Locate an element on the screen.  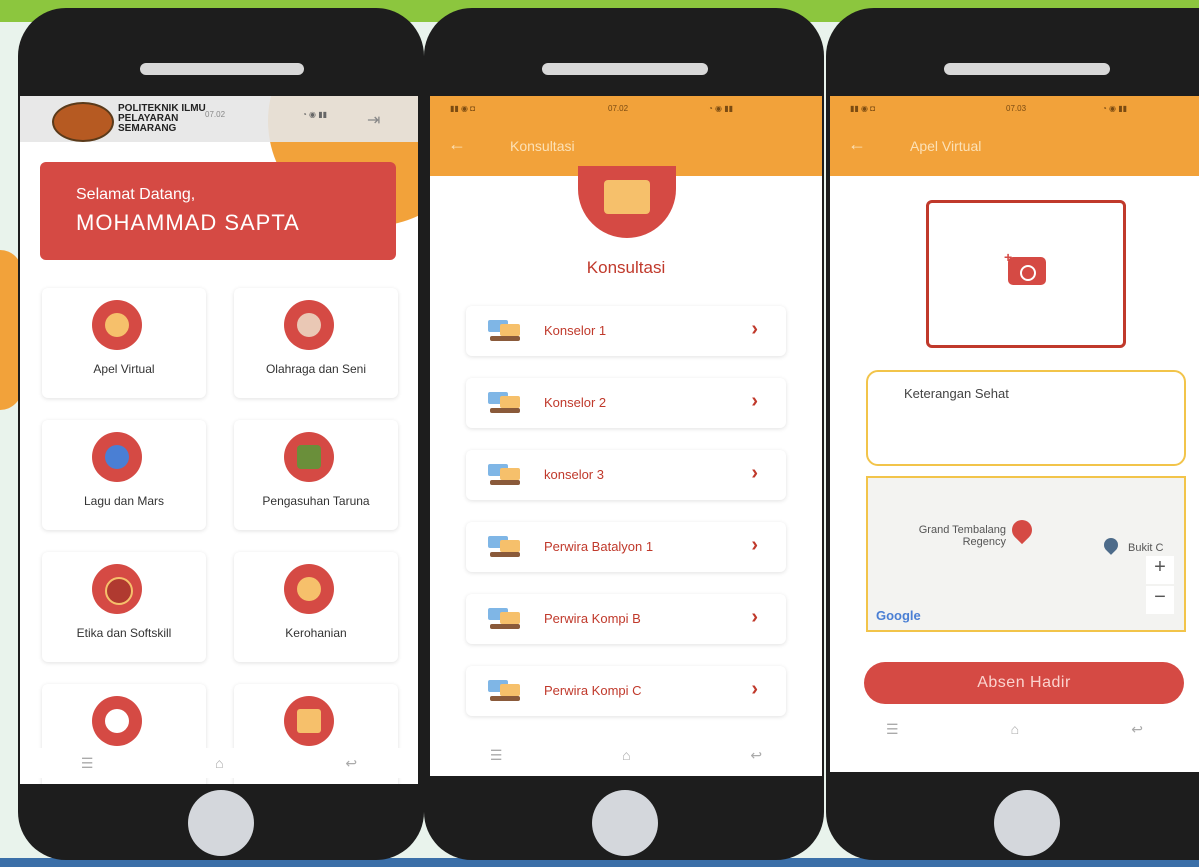
status-time: 07.03 is located at coordinates (1016, 108).